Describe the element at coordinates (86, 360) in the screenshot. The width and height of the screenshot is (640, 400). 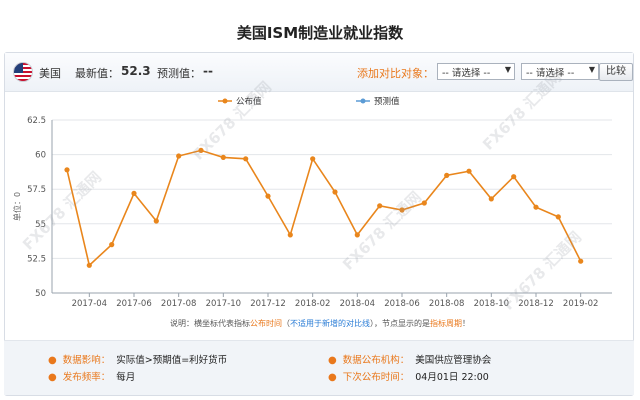
I see `info-impact-label: 数据影响：` at that location.